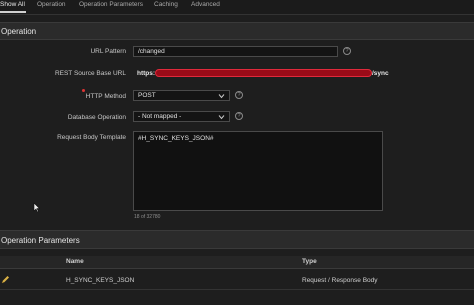 The image size is (474, 305). What do you see at coordinates (12, 4) in the screenshot?
I see `tab-show-all: Show All` at bounding box center [12, 4].